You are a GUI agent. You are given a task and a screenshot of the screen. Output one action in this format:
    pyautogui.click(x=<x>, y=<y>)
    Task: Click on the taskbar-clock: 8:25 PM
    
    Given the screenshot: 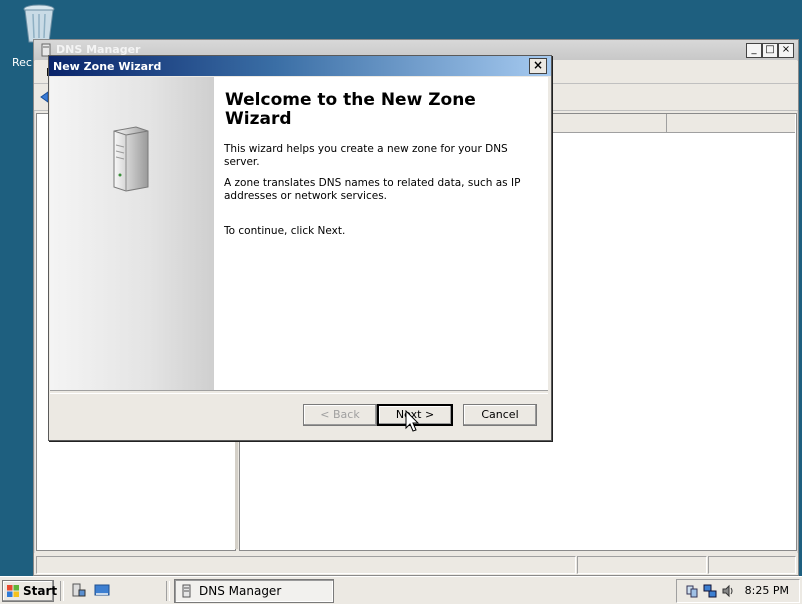 What is the action you would take?
    pyautogui.click(x=767, y=590)
    